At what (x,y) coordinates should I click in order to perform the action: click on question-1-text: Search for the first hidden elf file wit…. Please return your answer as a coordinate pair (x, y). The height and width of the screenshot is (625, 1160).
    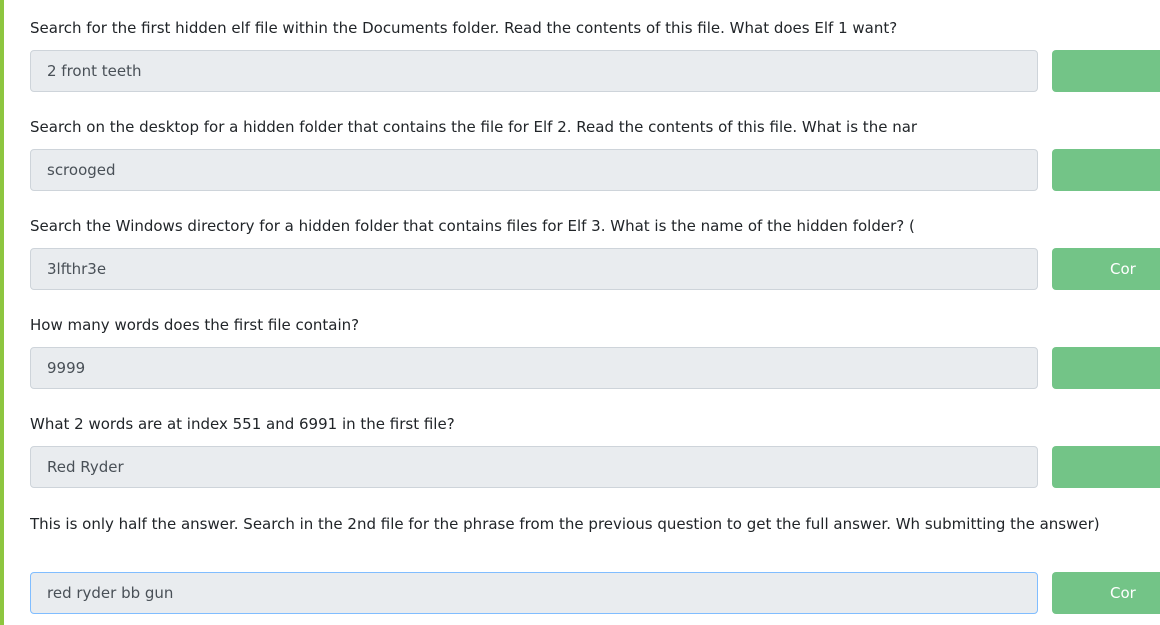
    Looking at the image, I should click on (464, 28).